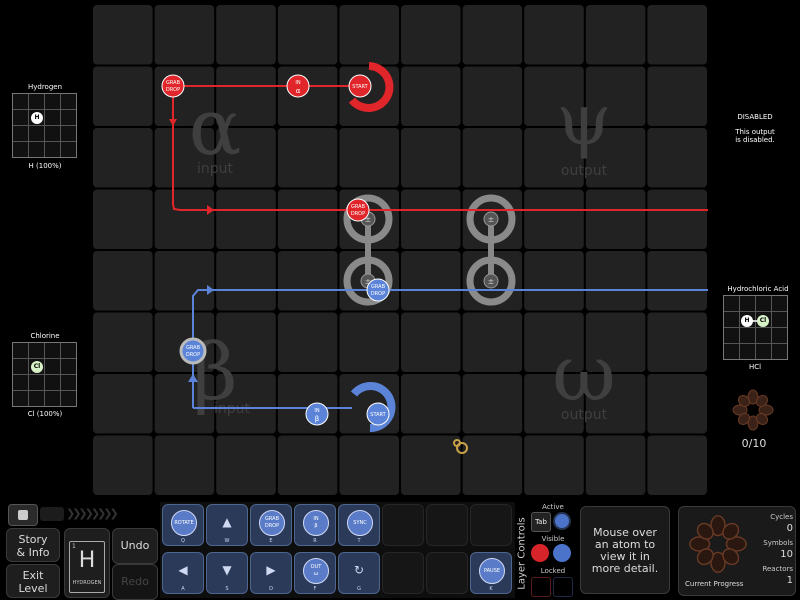 The height and width of the screenshot is (600, 800). I want to click on red-in-alpha: IN α, so click(298, 86).